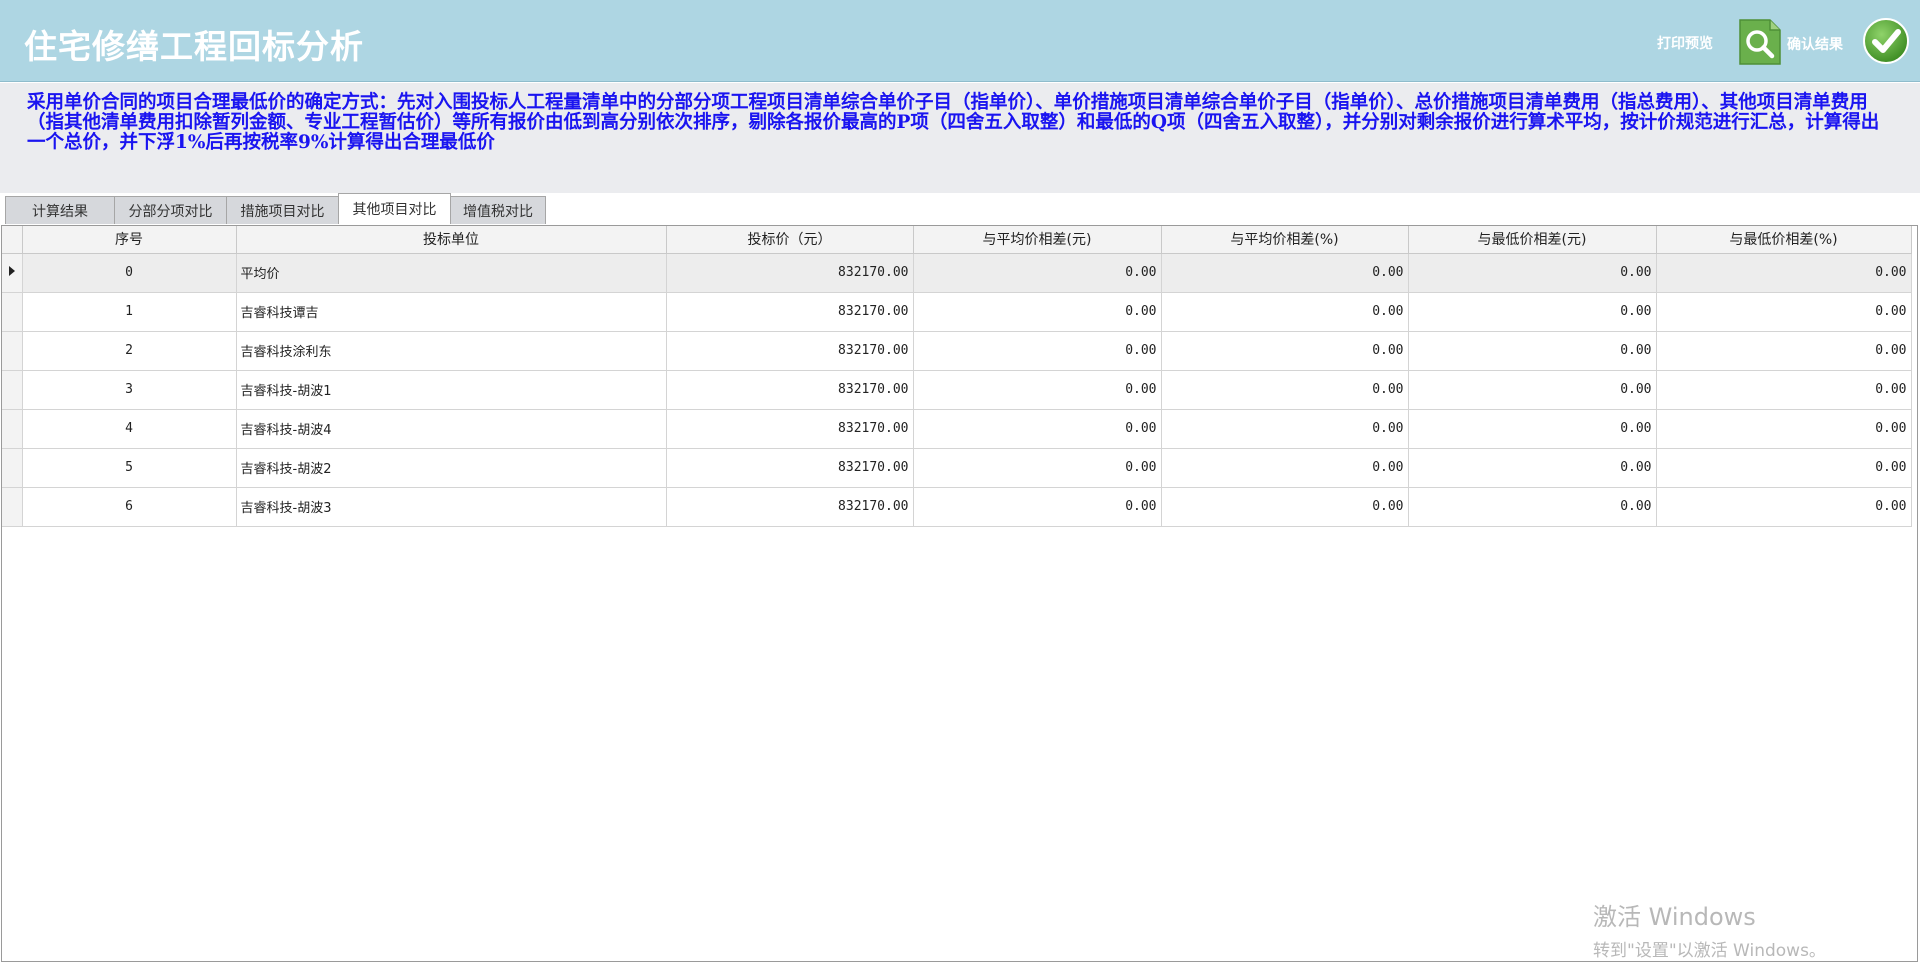 This screenshot has width=1920, height=969. Describe the element at coordinates (282, 210) in the screenshot. I see `tab-measures-compare: 措施项目对比` at that location.